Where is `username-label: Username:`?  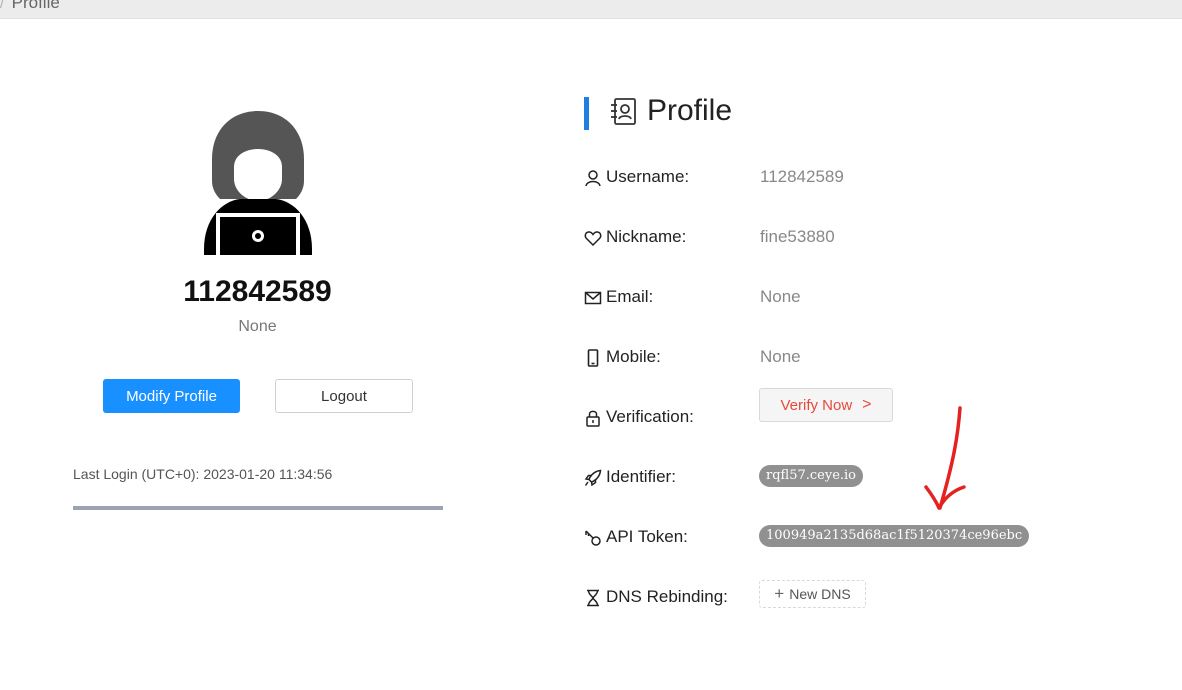 username-label: Username: is located at coordinates (648, 176).